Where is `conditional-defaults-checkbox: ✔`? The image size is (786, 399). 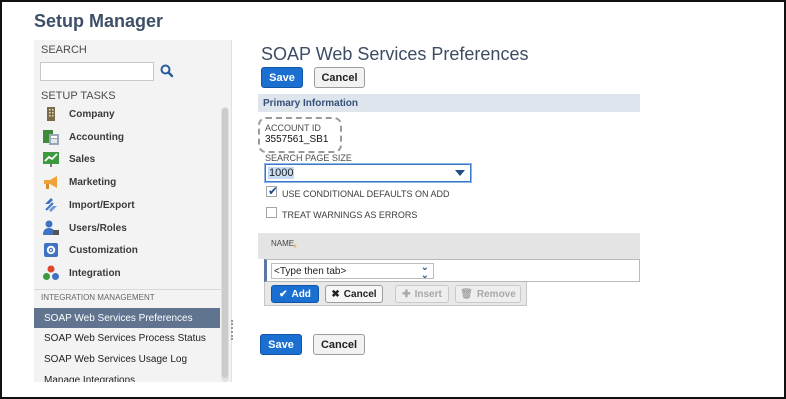
conditional-defaults-checkbox: ✔ is located at coordinates (272, 191).